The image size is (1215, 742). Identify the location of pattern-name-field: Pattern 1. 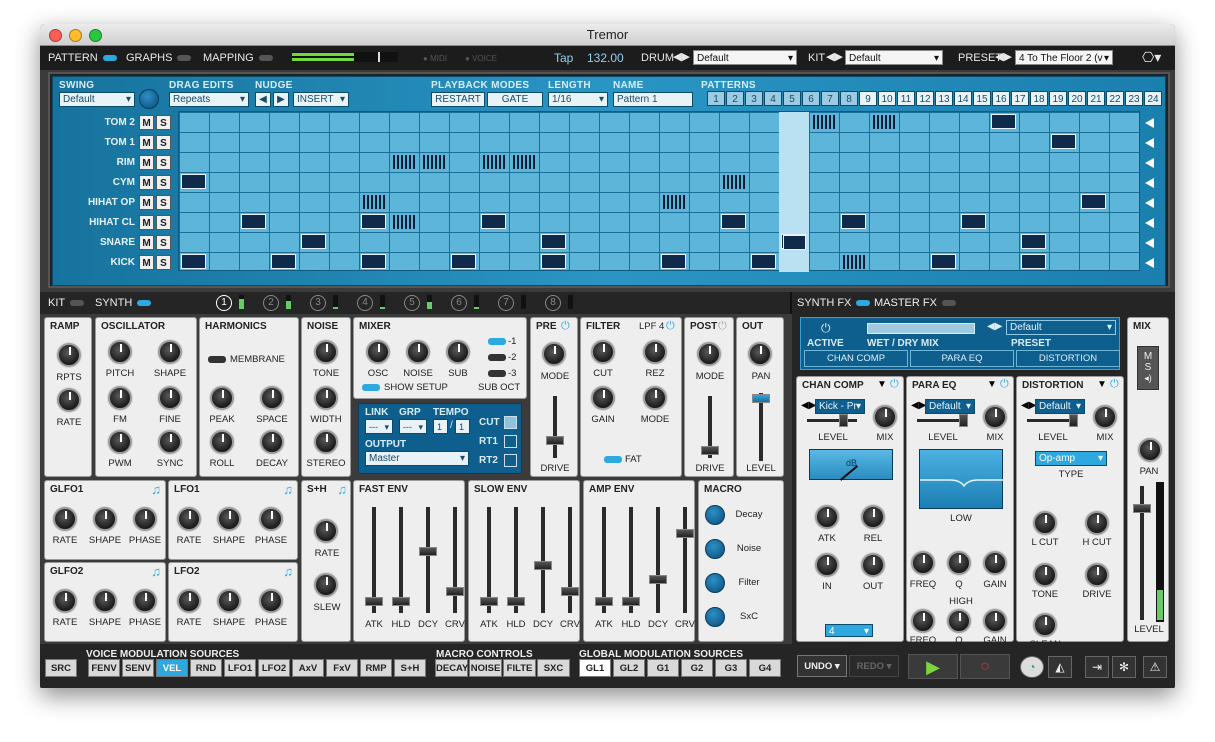
(653, 99).